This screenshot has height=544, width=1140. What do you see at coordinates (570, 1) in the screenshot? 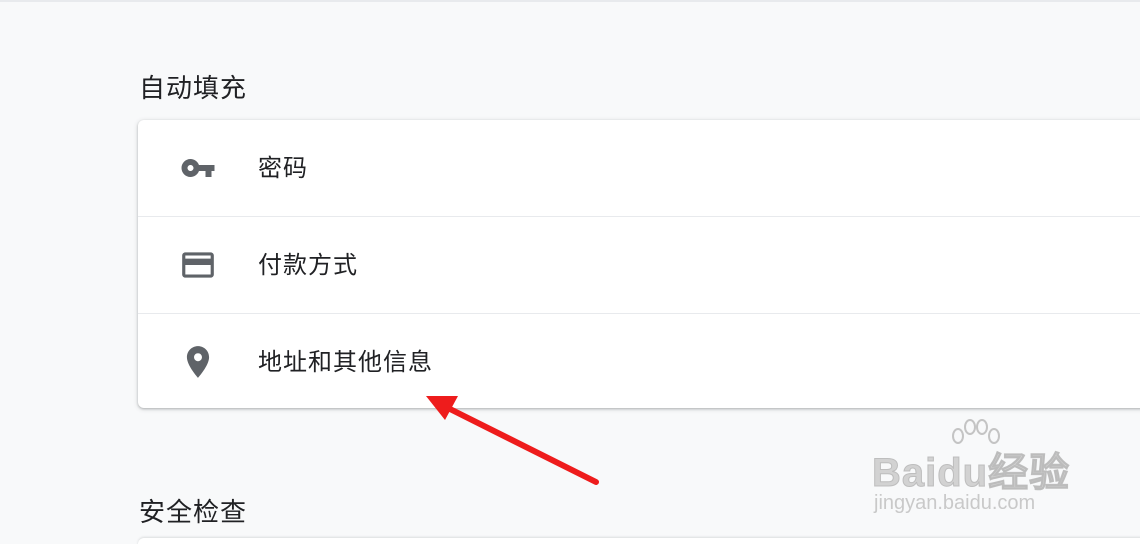
I see `top-divider` at bounding box center [570, 1].